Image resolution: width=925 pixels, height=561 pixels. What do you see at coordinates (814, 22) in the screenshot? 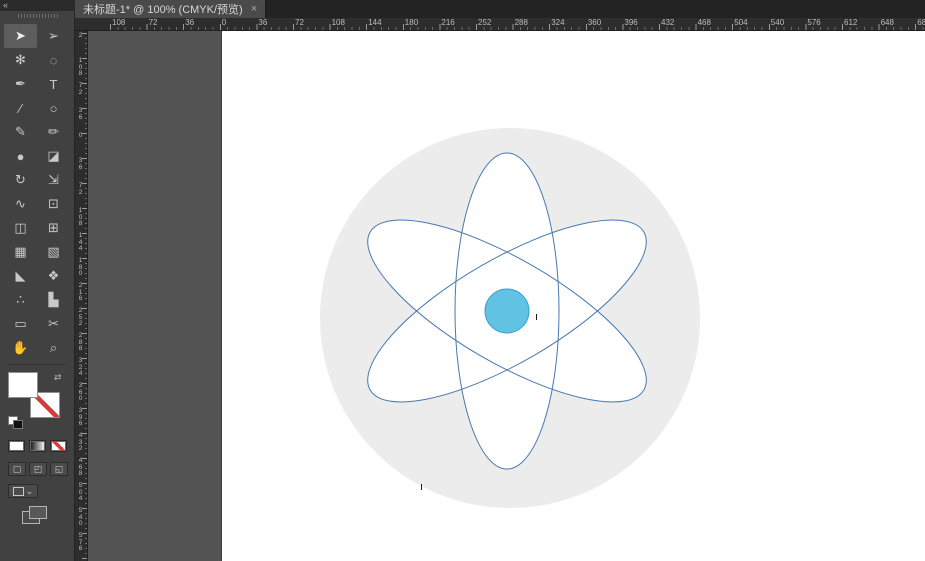
I see `h-ruler-label: 576` at bounding box center [814, 22].